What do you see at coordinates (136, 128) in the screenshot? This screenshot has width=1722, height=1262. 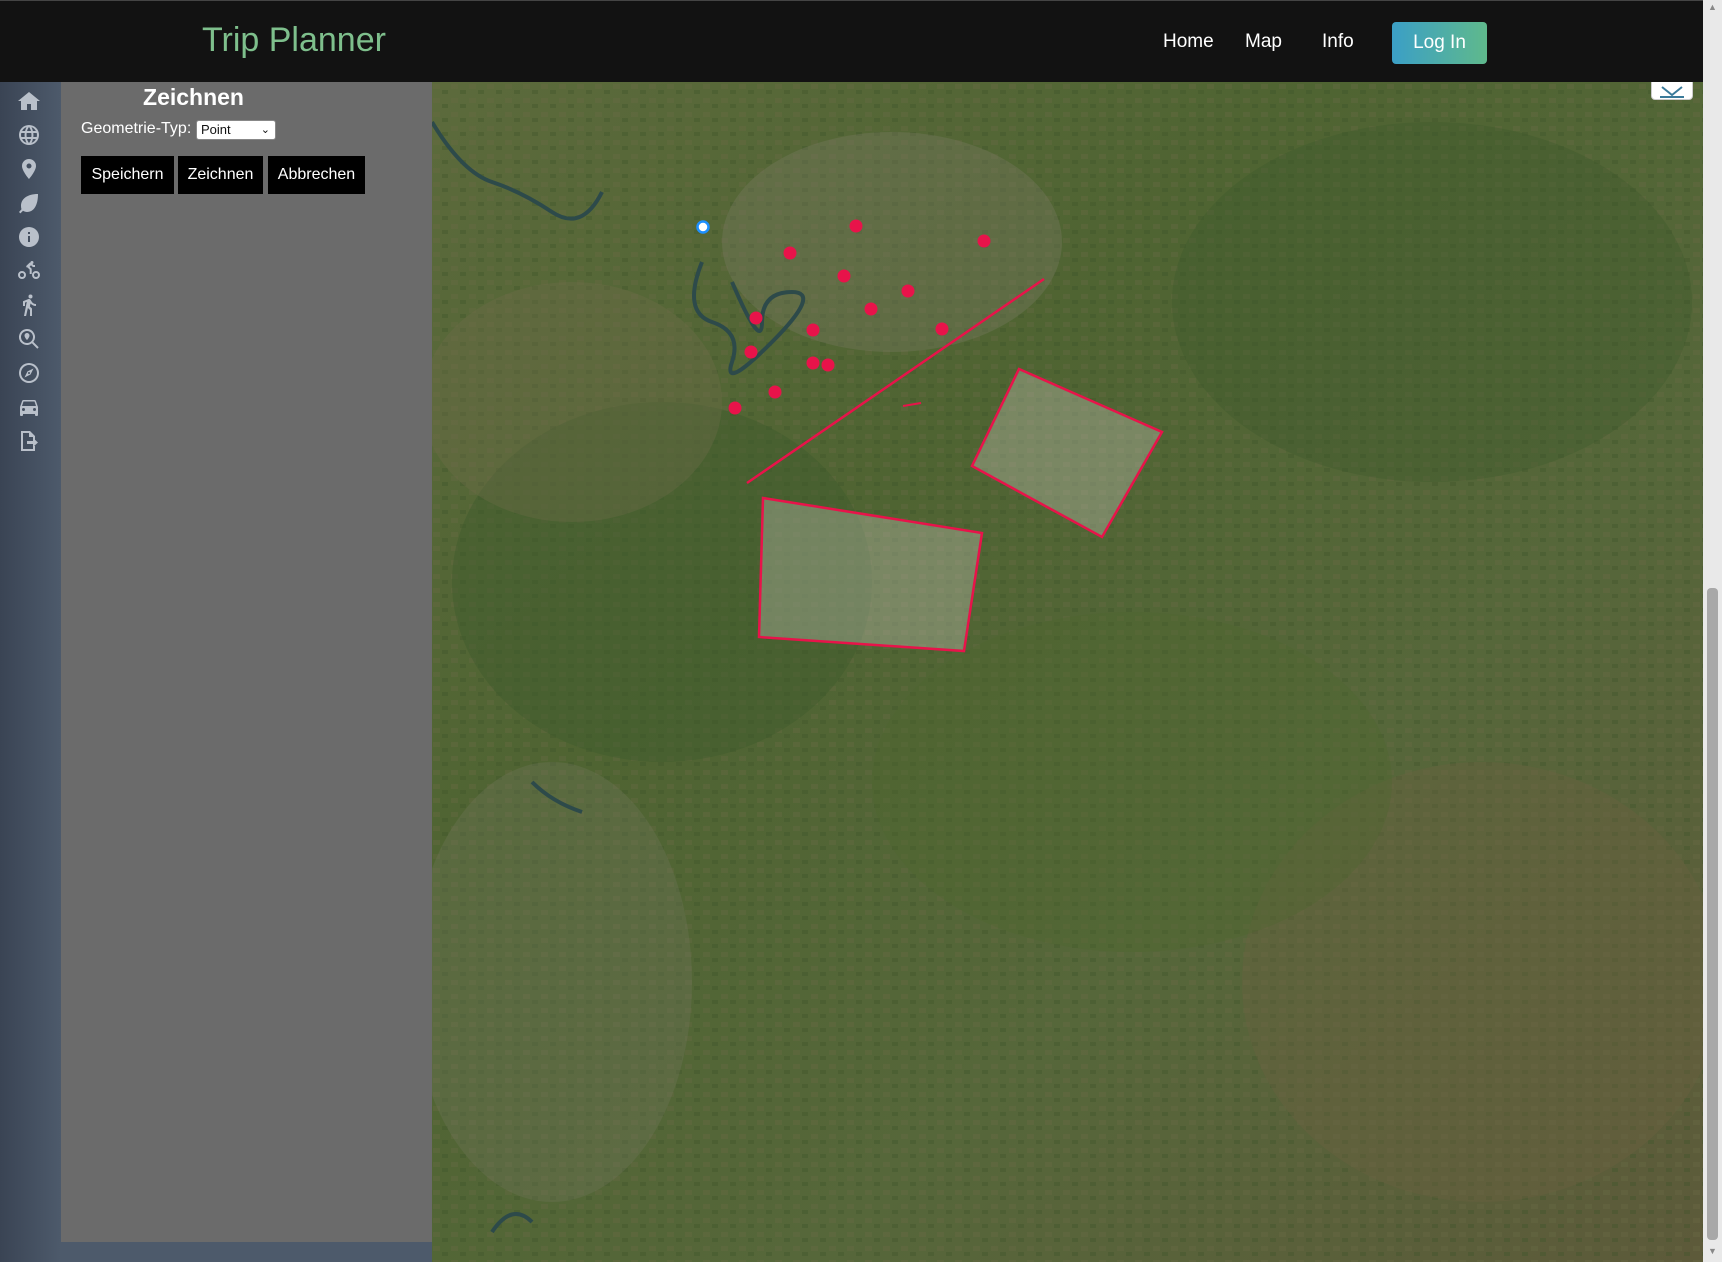 I see `geometry-type-label: Geometrie-Typ:` at bounding box center [136, 128].